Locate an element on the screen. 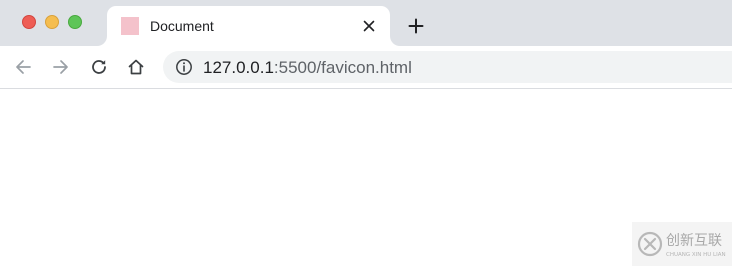 This screenshot has height=266, width=732. home-icon is located at coordinates (136, 67).